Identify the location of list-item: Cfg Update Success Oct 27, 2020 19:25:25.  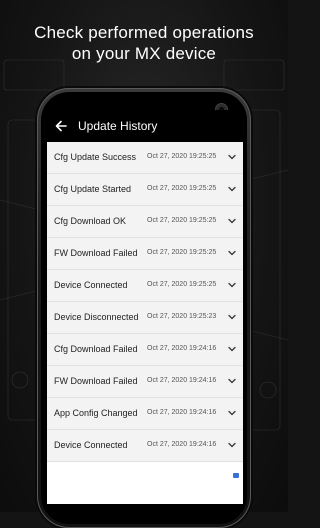
(145, 158).